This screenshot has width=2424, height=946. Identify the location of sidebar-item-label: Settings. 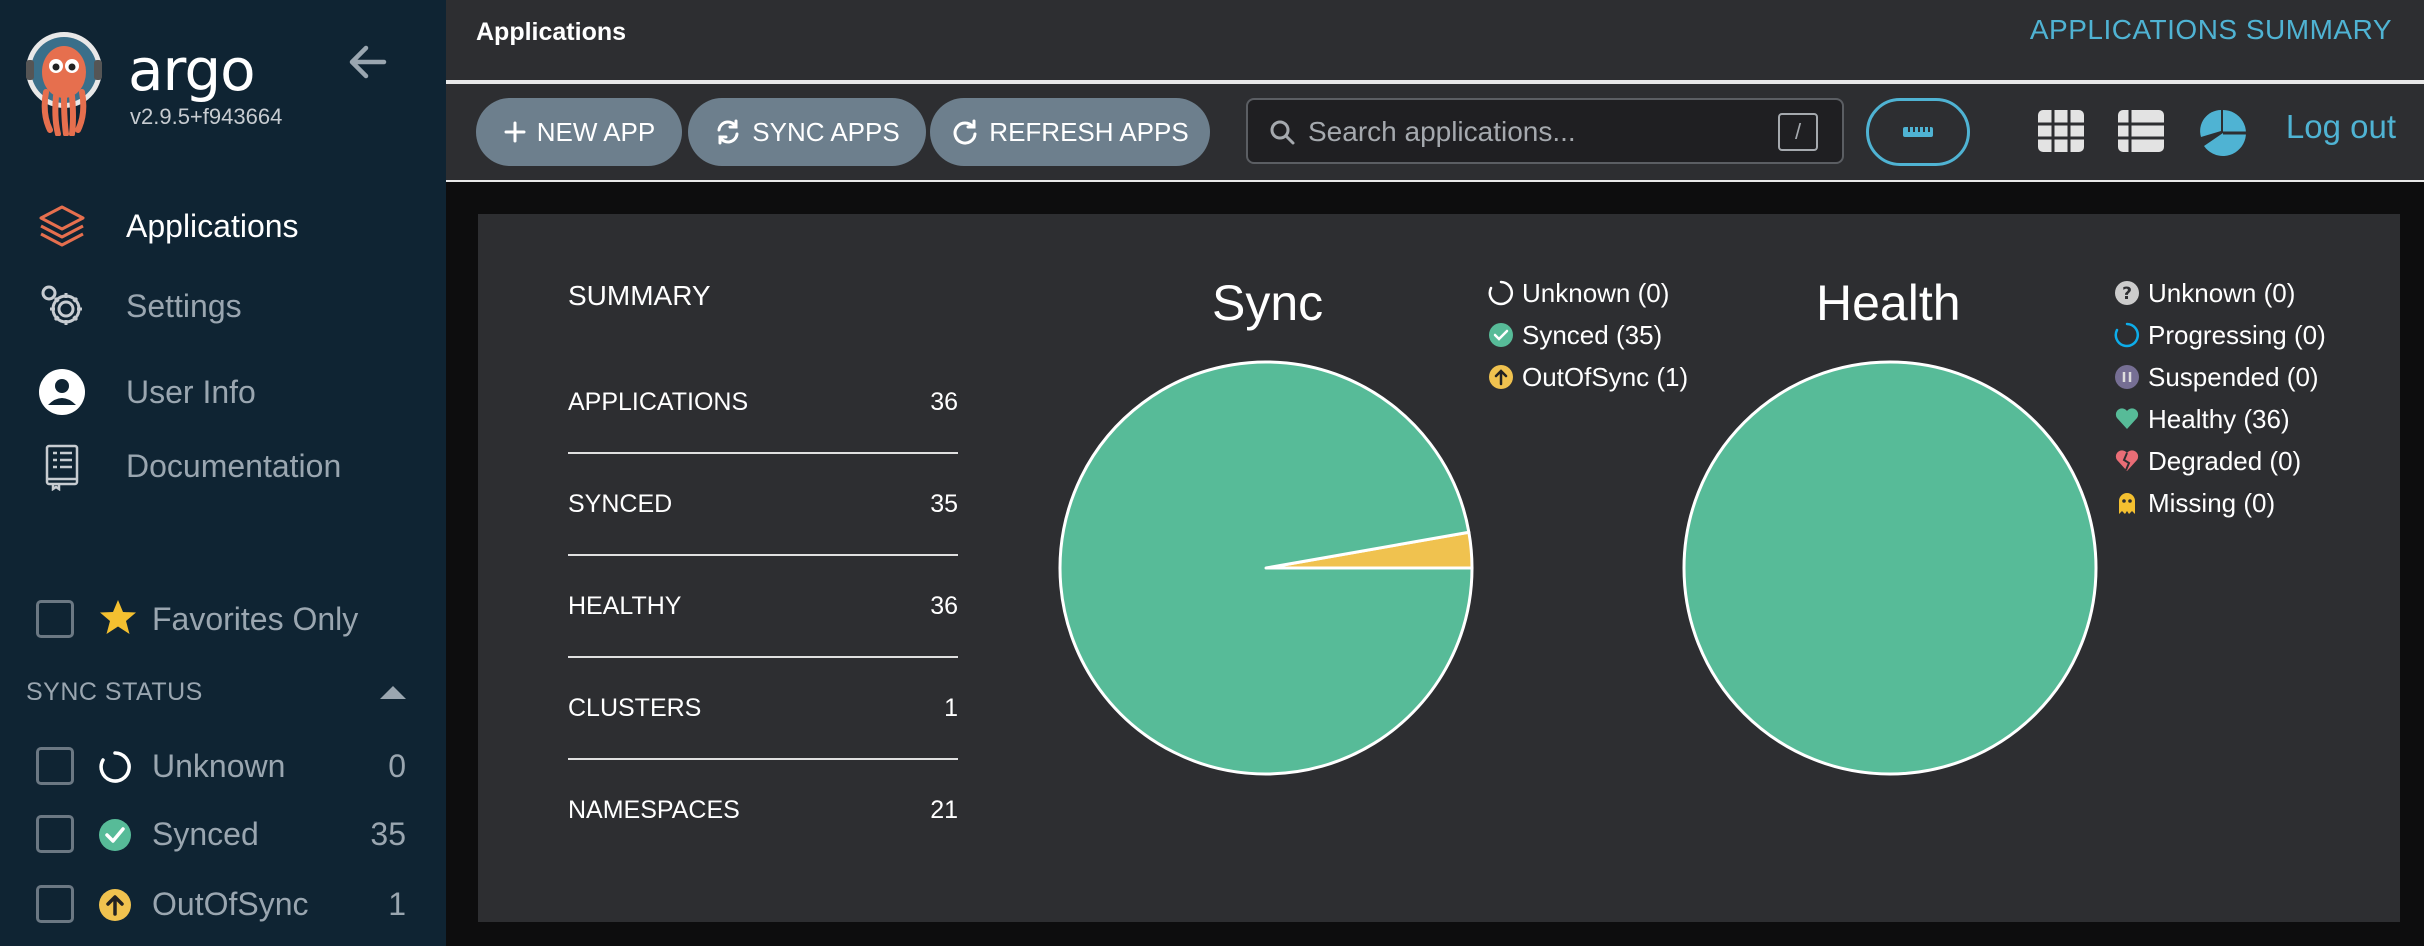
(184, 305).